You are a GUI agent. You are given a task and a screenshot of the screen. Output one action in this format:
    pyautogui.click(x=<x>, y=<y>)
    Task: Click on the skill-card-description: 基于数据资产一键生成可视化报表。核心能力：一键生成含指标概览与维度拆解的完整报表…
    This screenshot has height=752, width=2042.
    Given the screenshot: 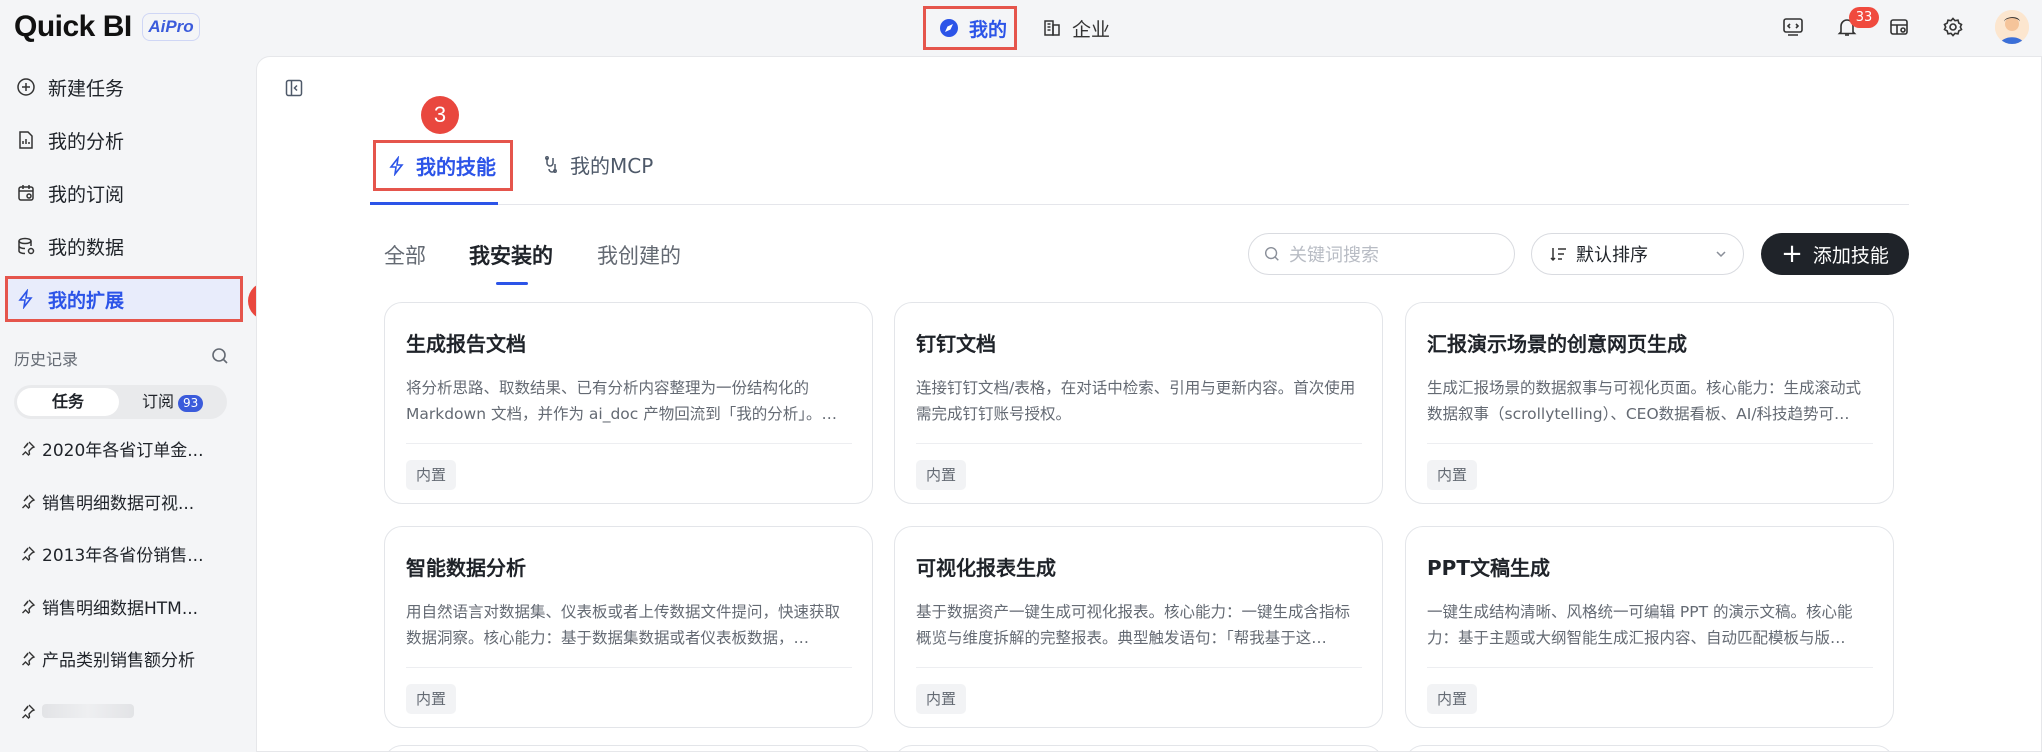 What is the action you would take?
    pyautogui.click(x=1133, y=625)
    